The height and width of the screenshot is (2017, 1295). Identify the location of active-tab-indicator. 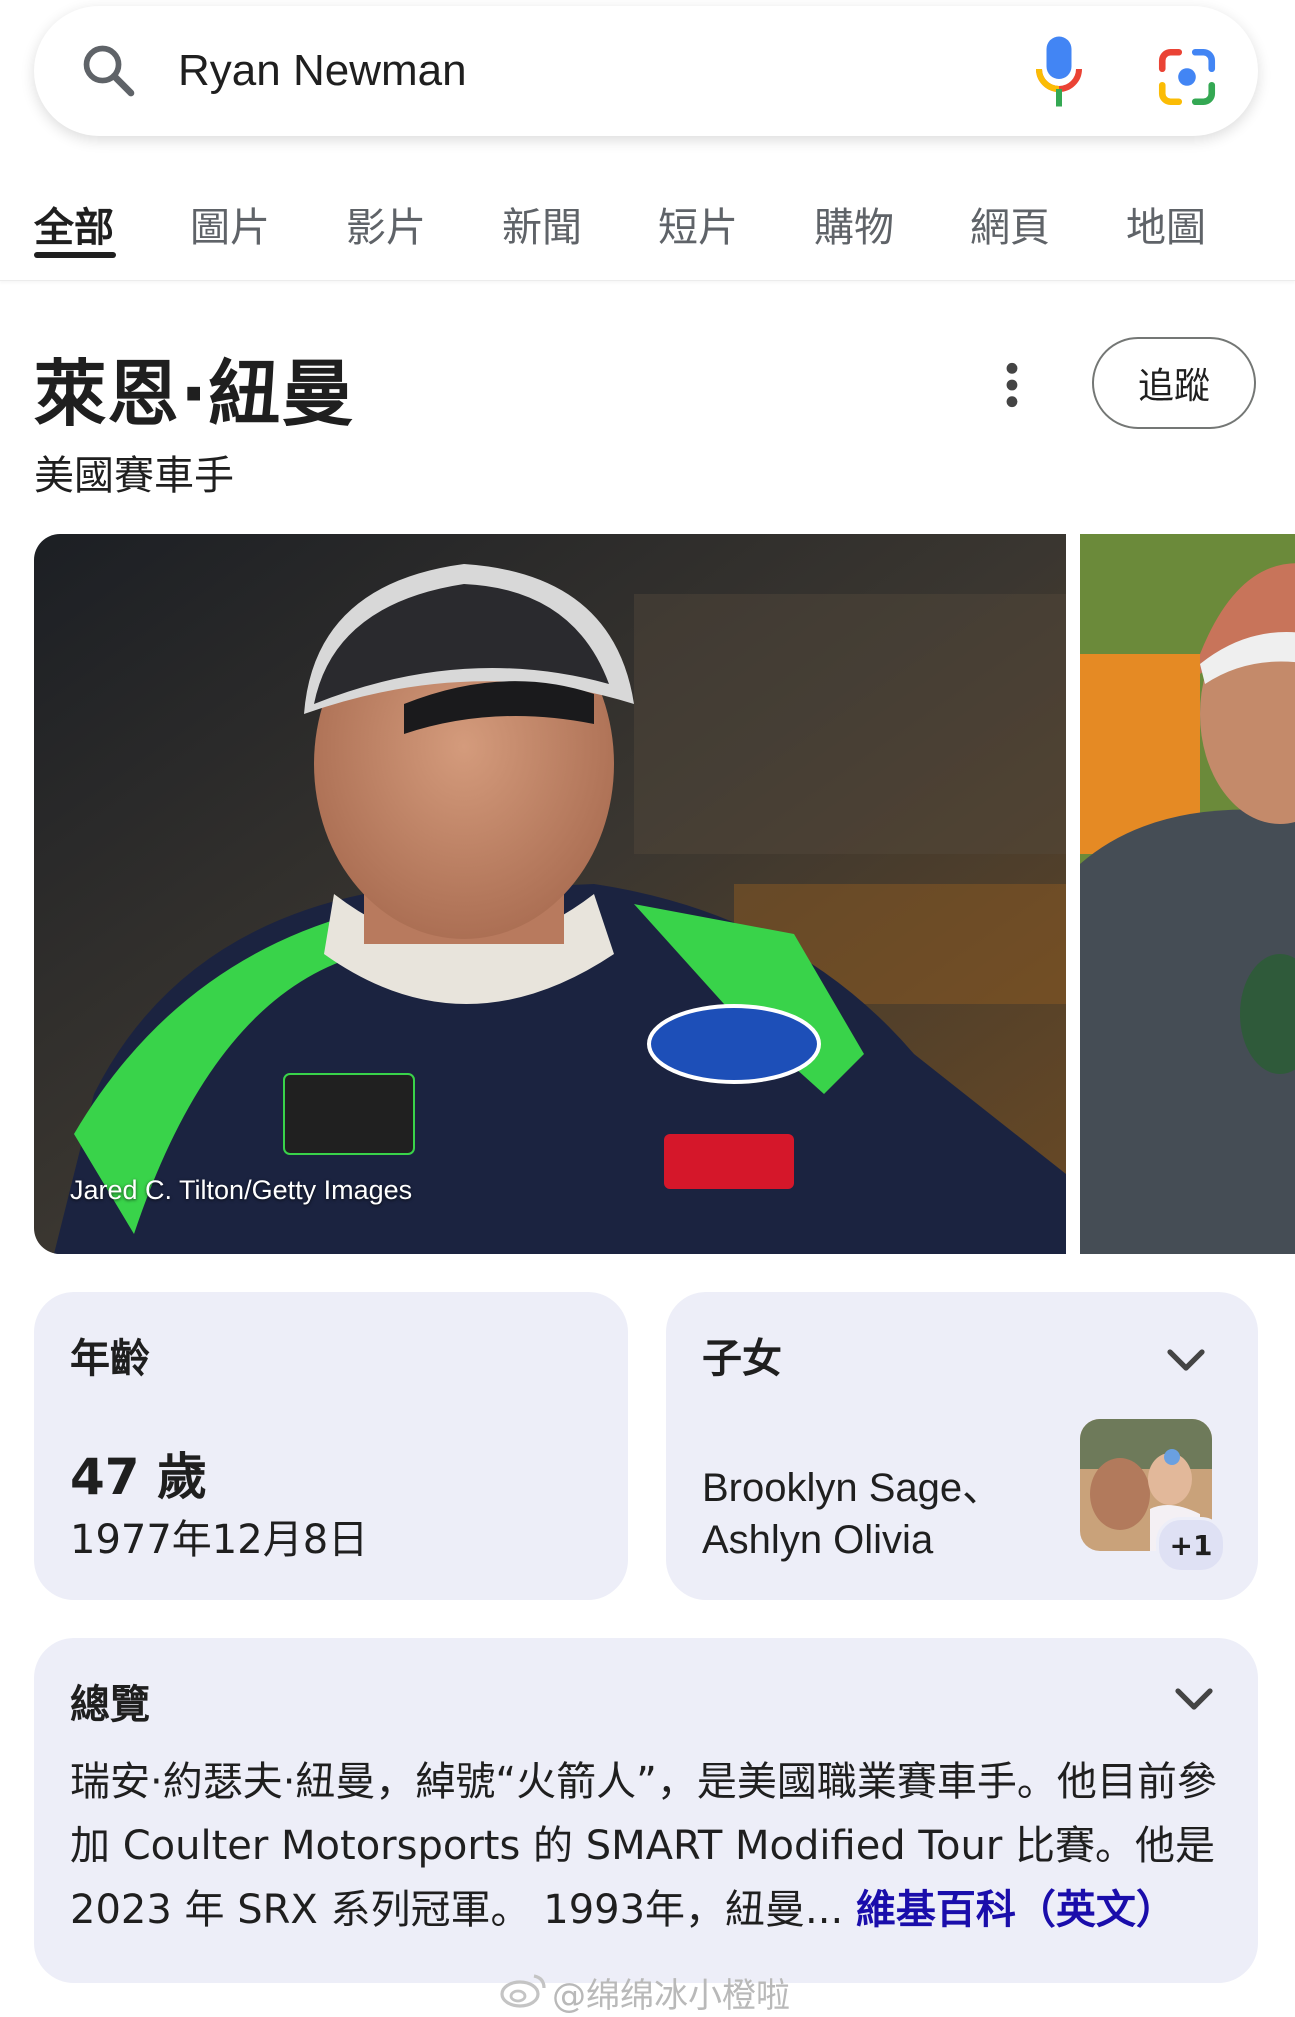
(75, 255).